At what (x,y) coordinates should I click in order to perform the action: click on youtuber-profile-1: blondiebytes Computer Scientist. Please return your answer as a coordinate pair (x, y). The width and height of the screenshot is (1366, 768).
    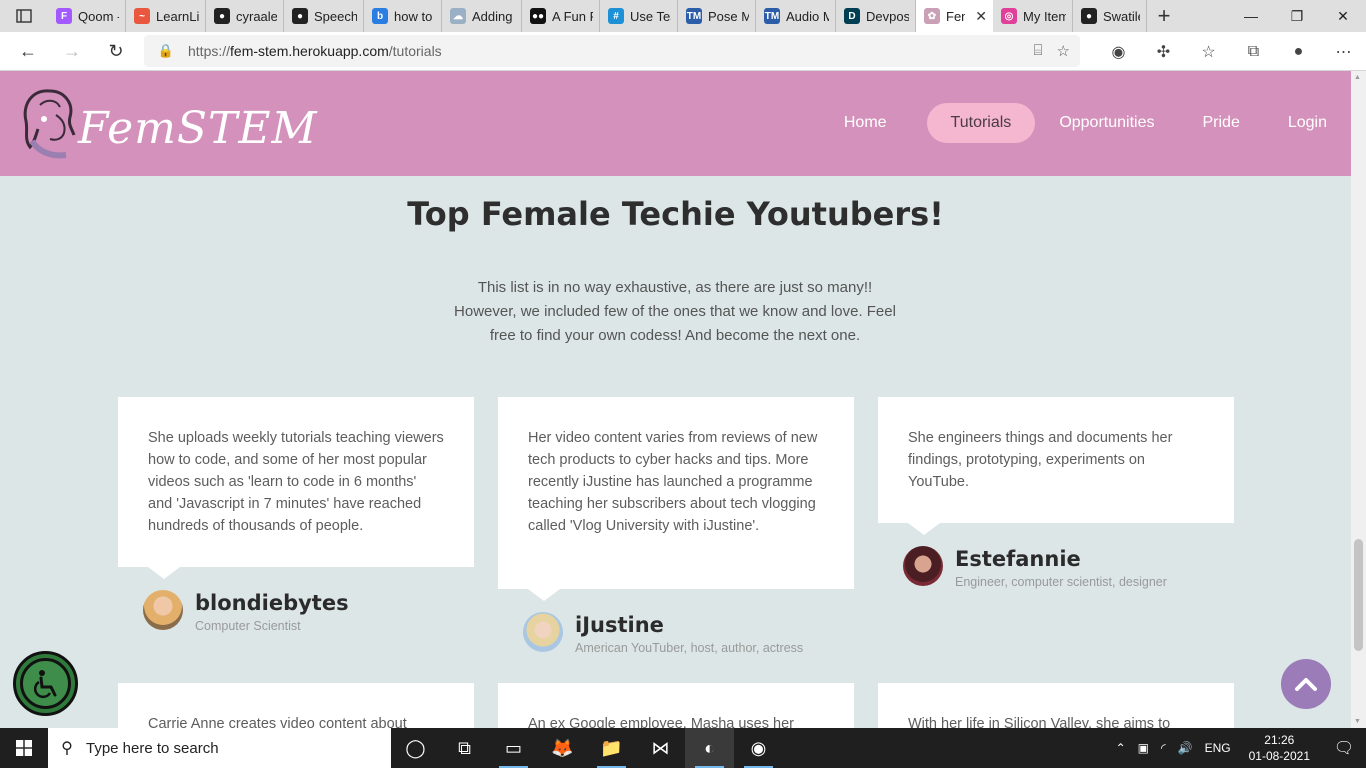
    Looking at the image, I should click on (246, 611).